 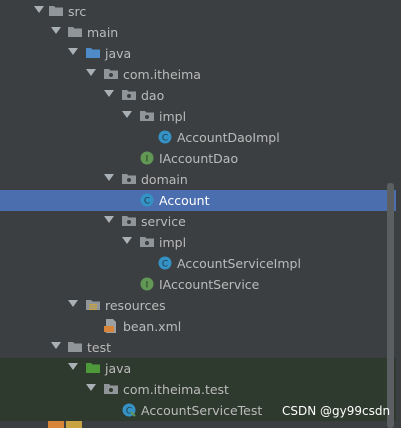 I want to click on tree-node-label: domain, so click(x=164, y=179).